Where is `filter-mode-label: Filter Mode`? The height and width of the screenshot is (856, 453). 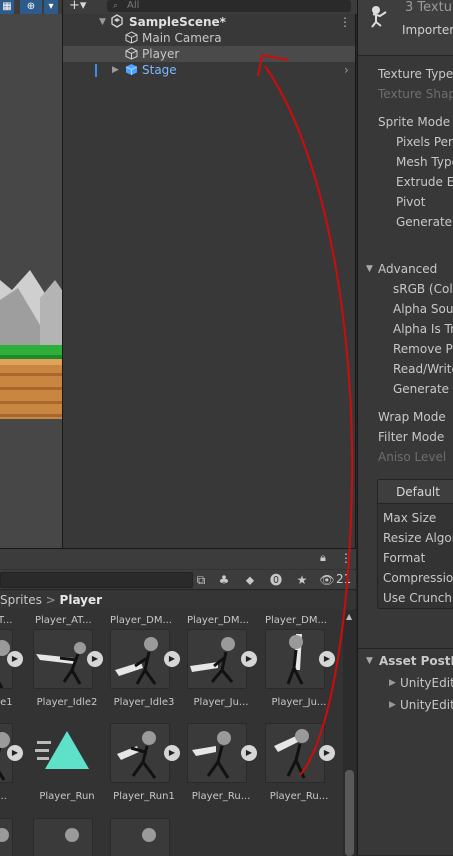 filter-mode-label: Filter Mode is located at coordinates (411, 437).